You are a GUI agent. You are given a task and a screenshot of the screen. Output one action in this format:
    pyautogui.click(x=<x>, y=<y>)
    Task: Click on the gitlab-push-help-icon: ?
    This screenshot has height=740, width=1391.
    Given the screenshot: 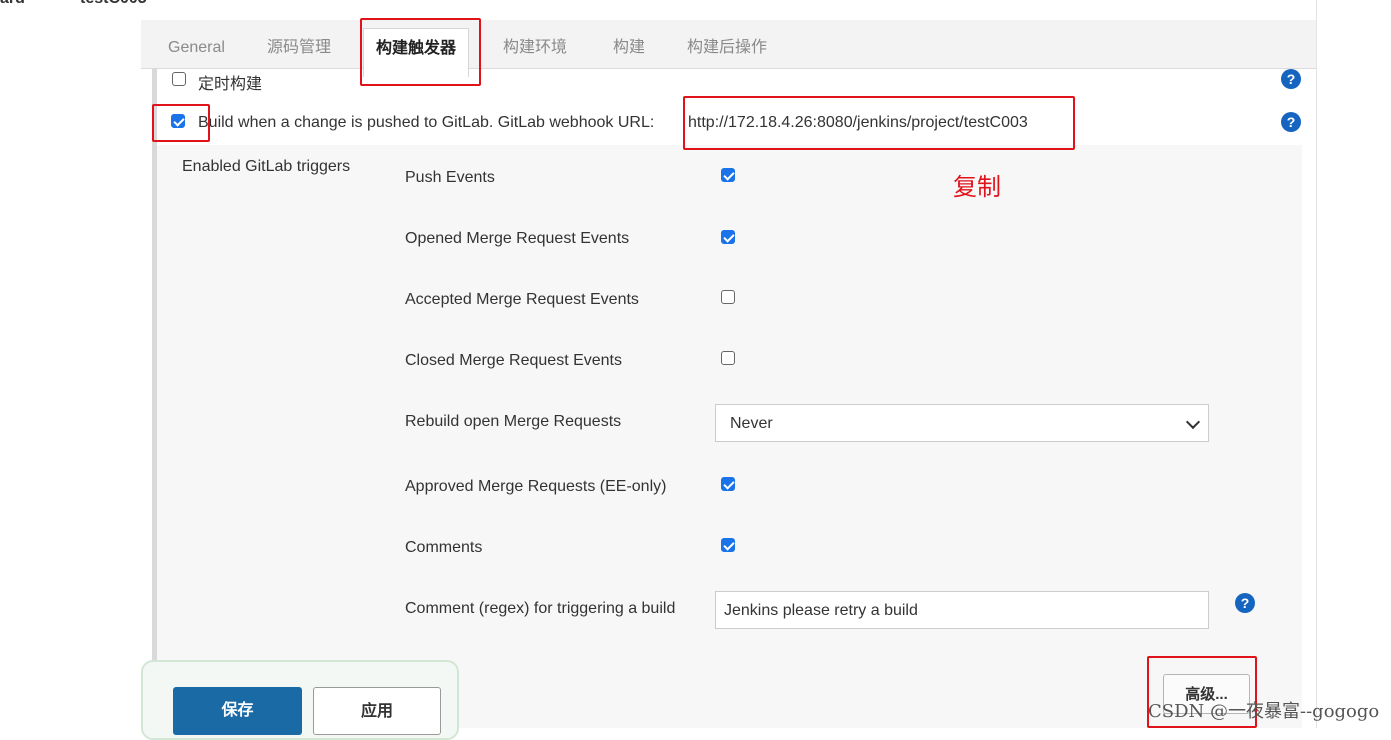 What is the action you would take?
    pyautogui.click(x=1291, y=122)
    